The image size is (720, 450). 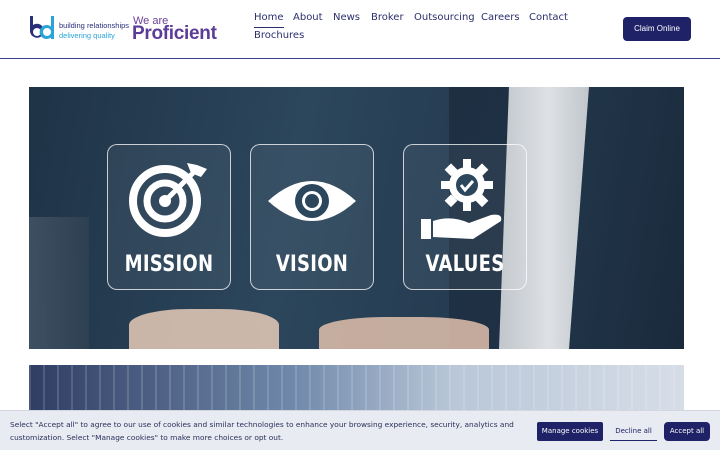 What do you see at coordinates (548, 17) in the screenshot?
I see `nav-item-contact: Contact` at bounding box center [548, 17].